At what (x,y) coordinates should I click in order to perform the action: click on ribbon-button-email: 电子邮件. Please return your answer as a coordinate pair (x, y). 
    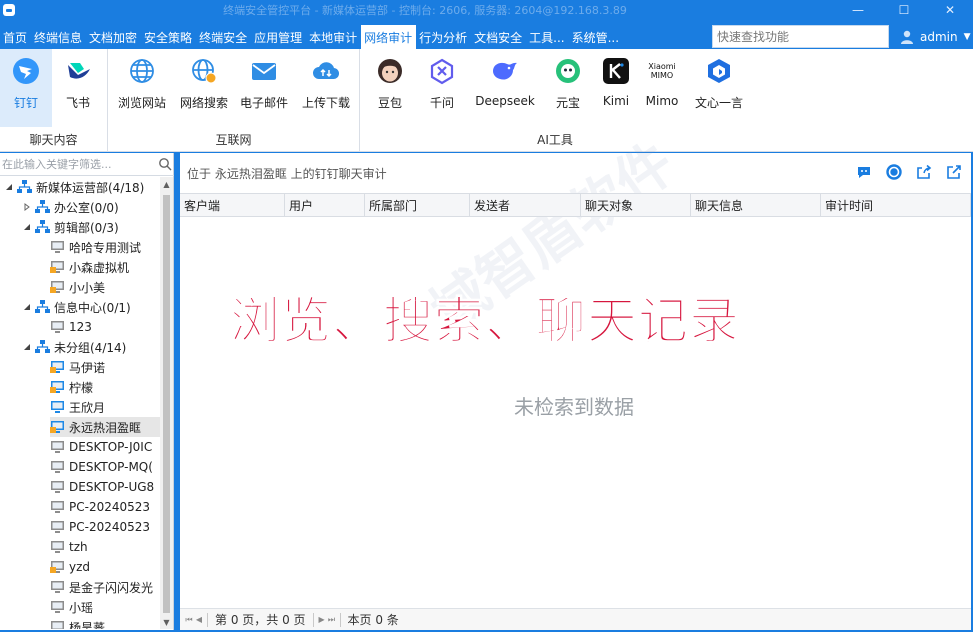
    Looking at the image, I should click on (264, 88).